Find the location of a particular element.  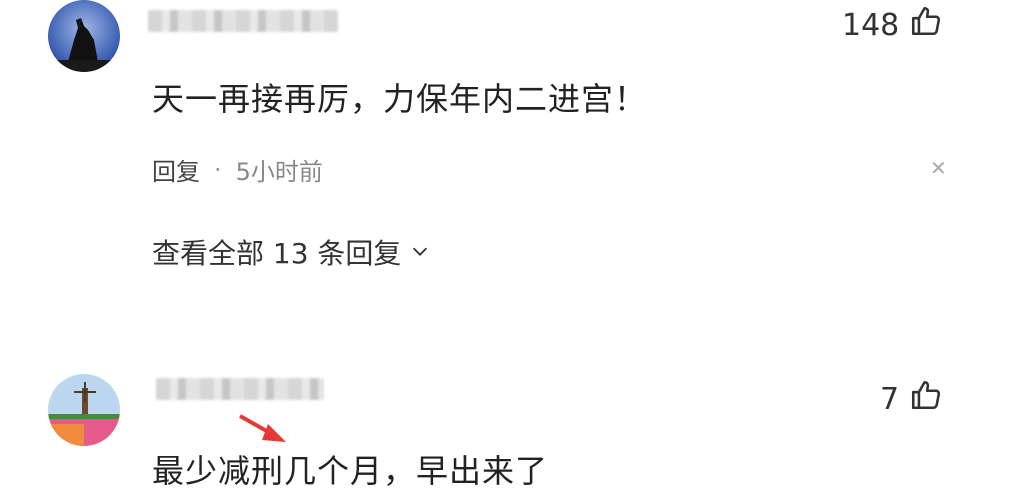

comment-meta: 回复 · 5小时前 is located at coordinates (237, 169).